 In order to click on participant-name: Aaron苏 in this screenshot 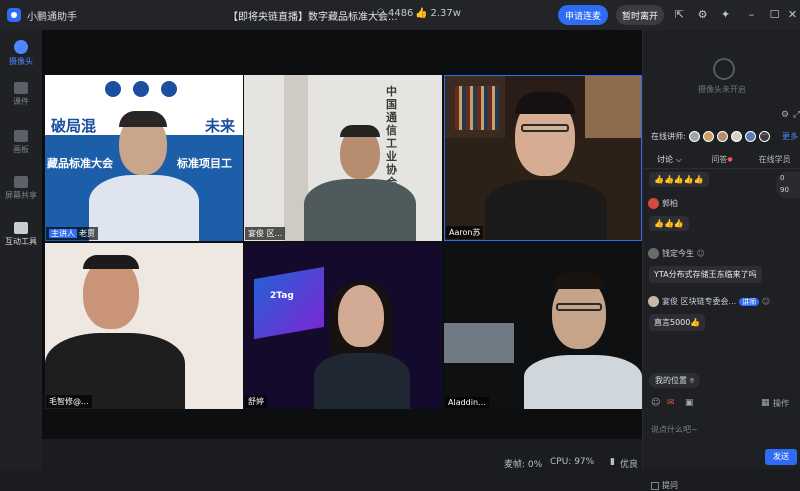, I will do `click(465, 232)`.